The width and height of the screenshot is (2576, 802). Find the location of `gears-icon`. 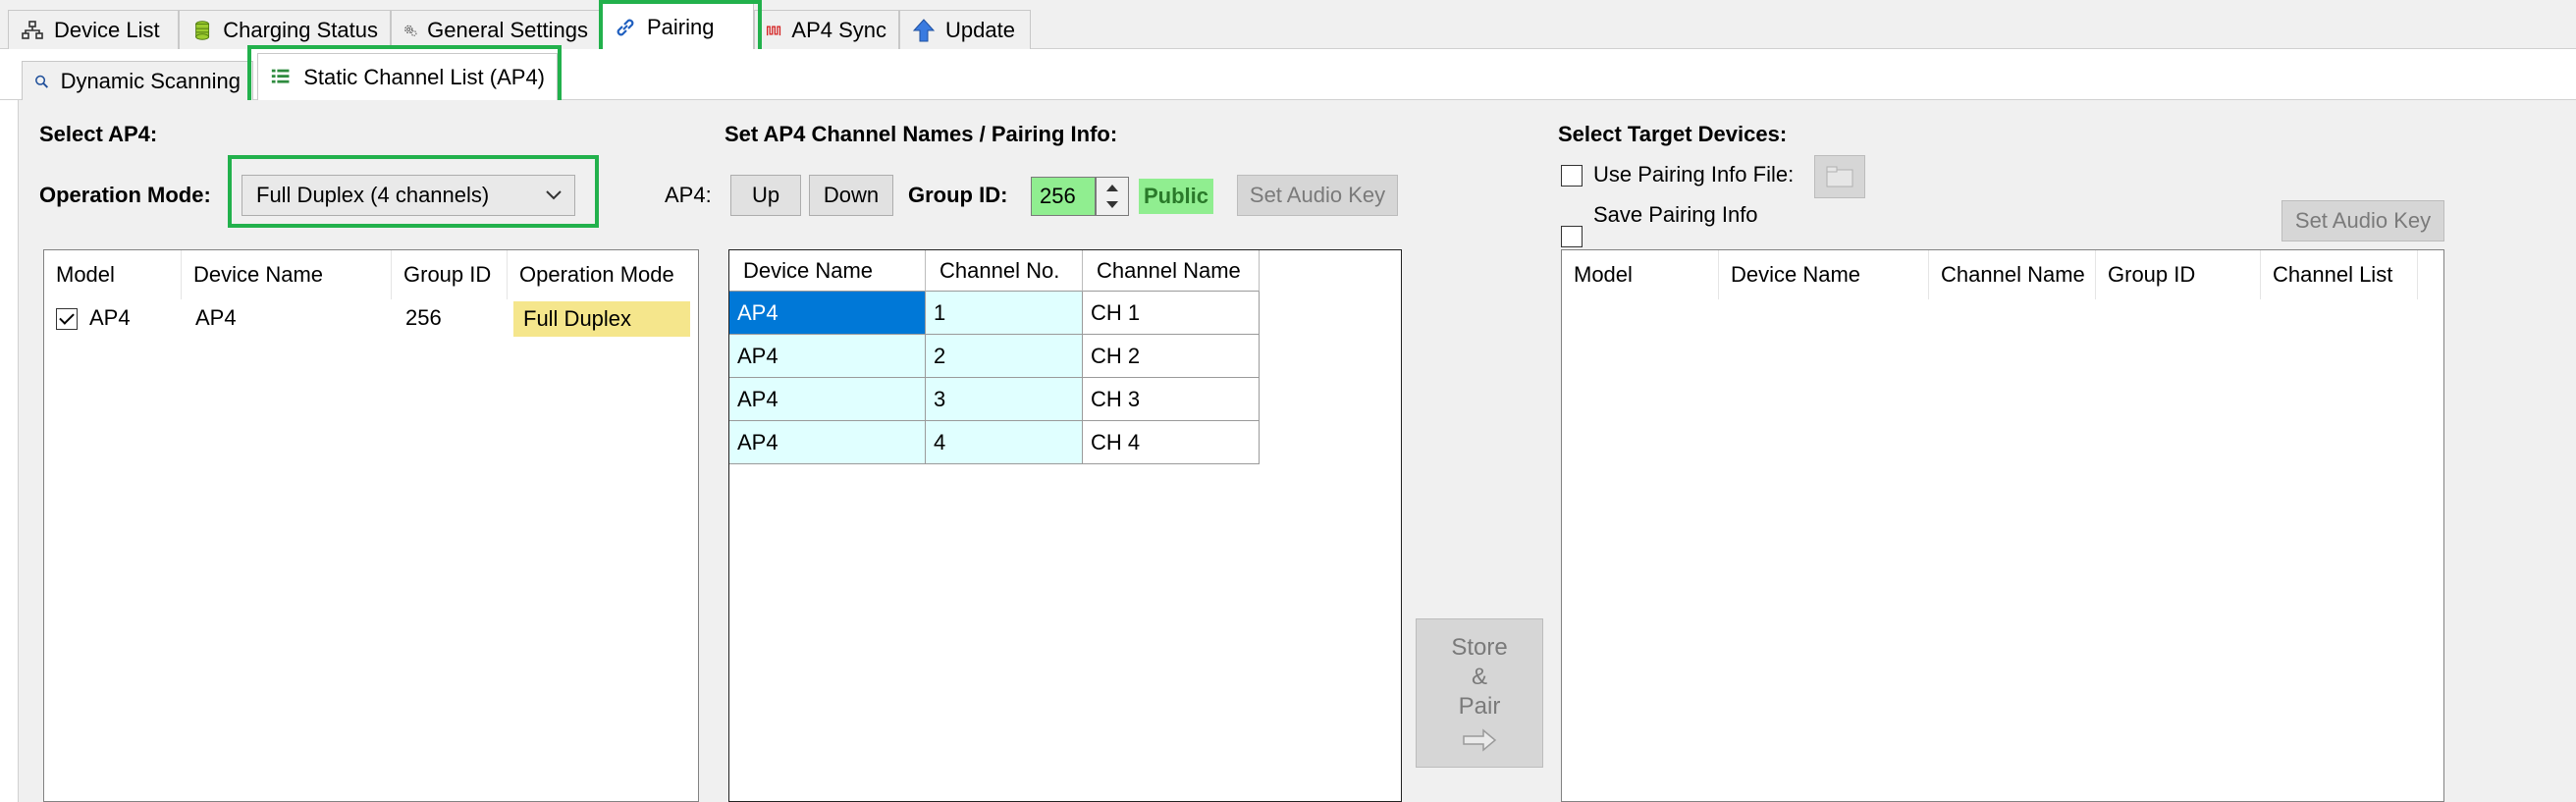

gears-icon is located at coordinates (410, 30).